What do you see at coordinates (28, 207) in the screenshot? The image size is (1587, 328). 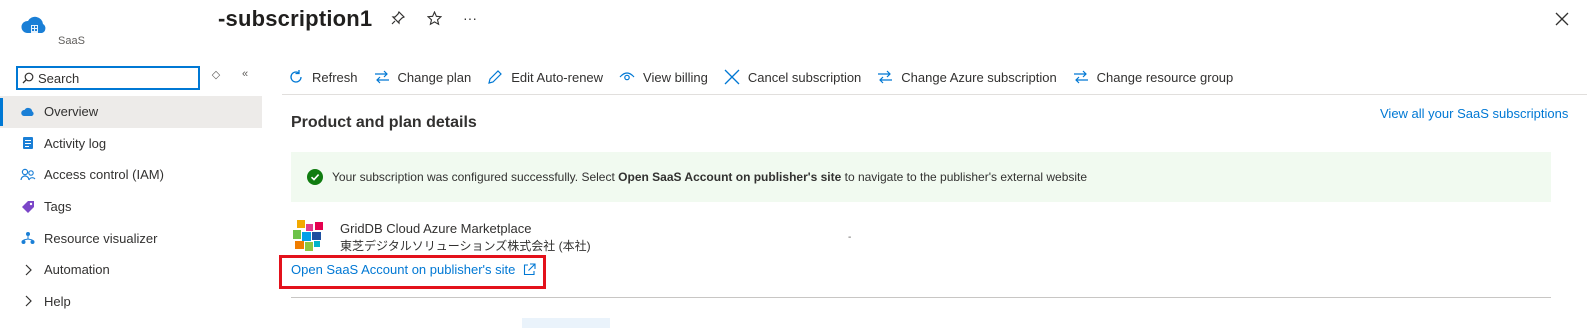 I see `tag-icon` at bounding box center [28, 207].